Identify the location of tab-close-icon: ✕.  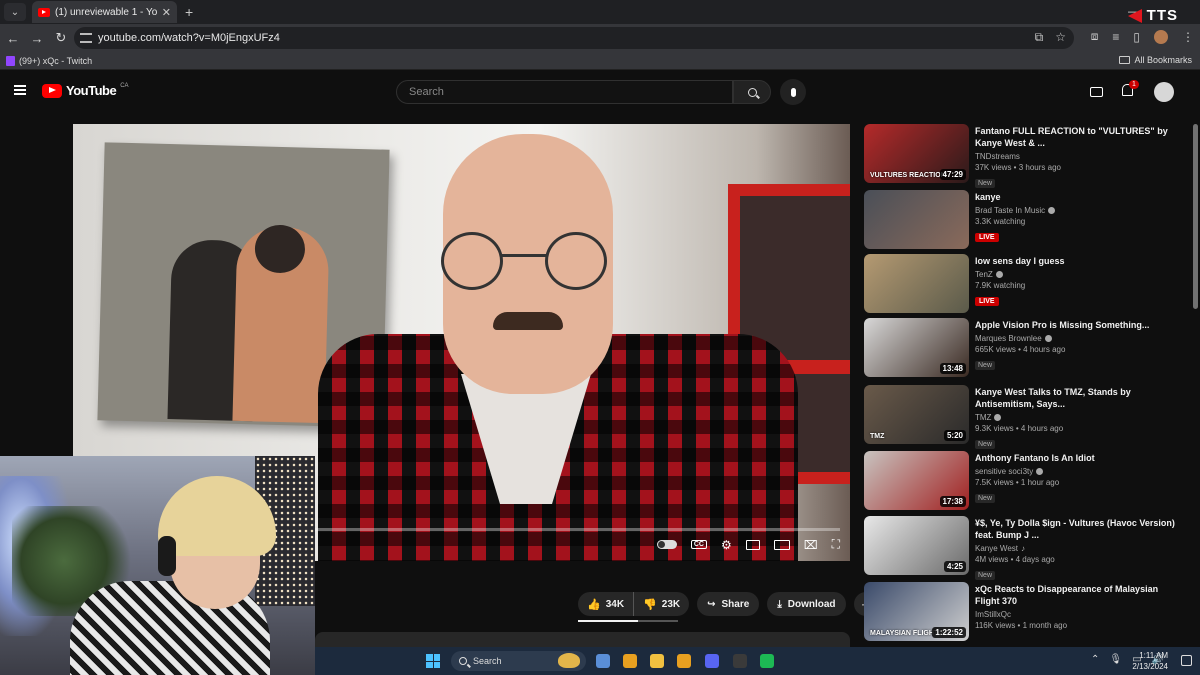
(166, 12).